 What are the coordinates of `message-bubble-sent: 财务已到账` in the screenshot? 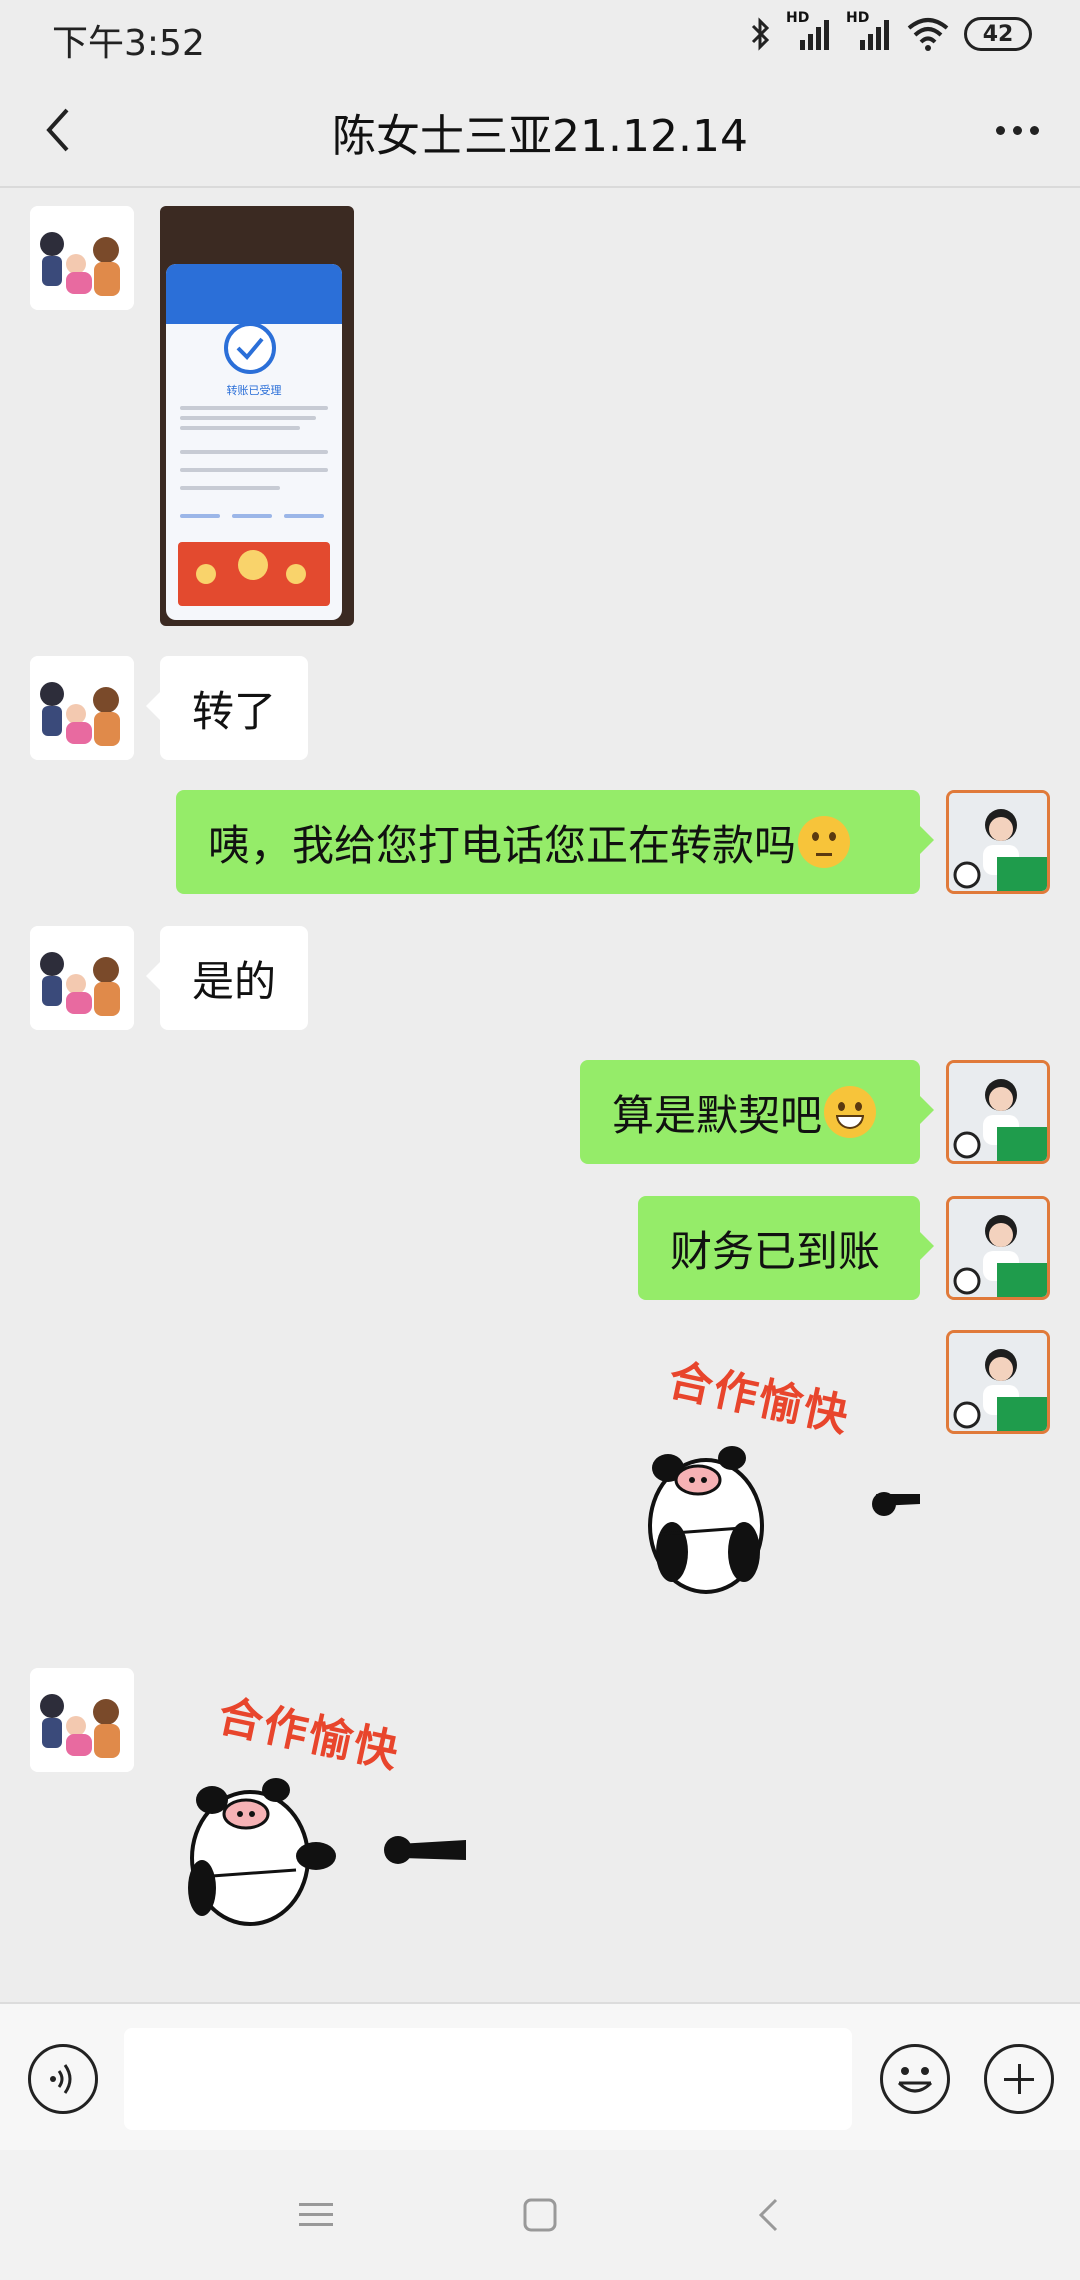 It's located at (786, 1248).